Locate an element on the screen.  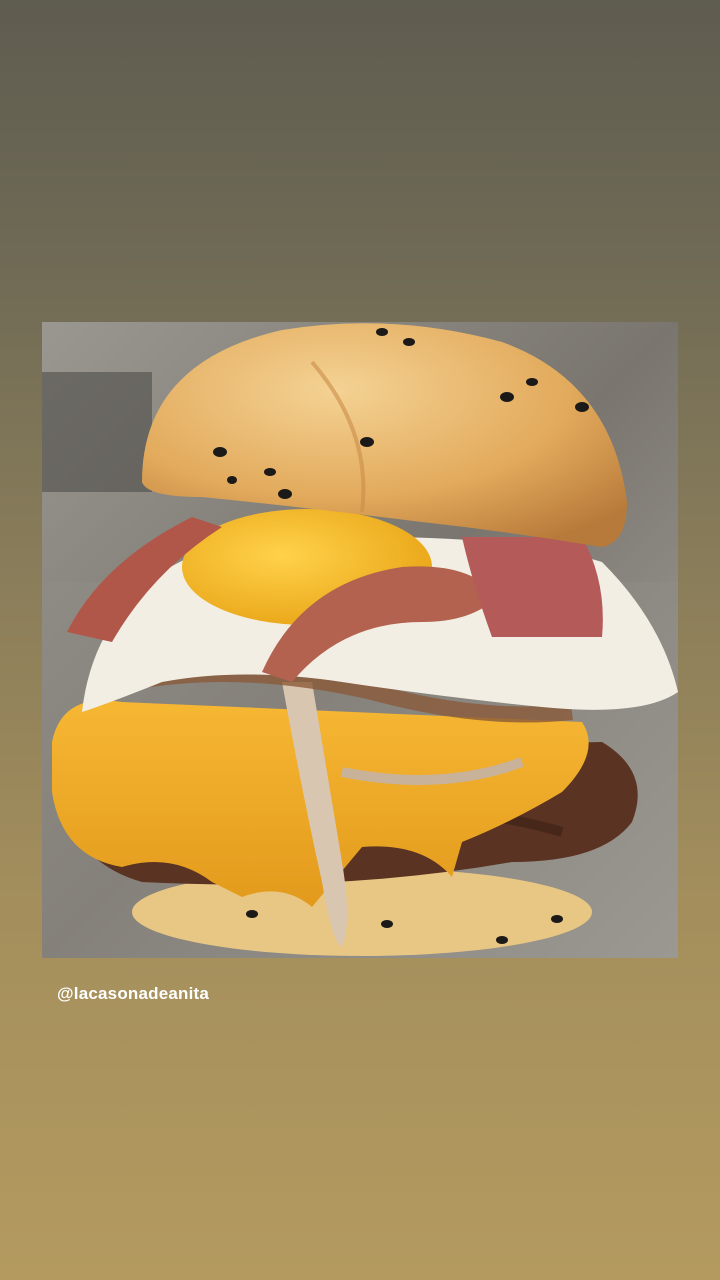
mention-sticker: @lacasonadeanita is located at coordinates (133, 994).